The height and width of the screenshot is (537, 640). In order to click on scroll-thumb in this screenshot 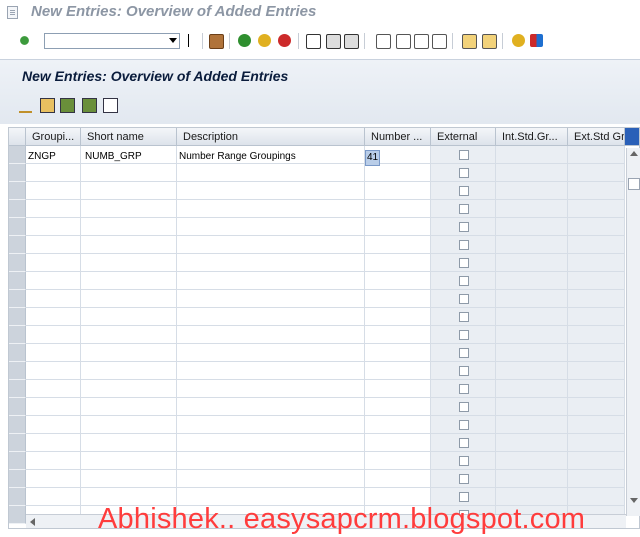, I will do `click(634, 184)`.